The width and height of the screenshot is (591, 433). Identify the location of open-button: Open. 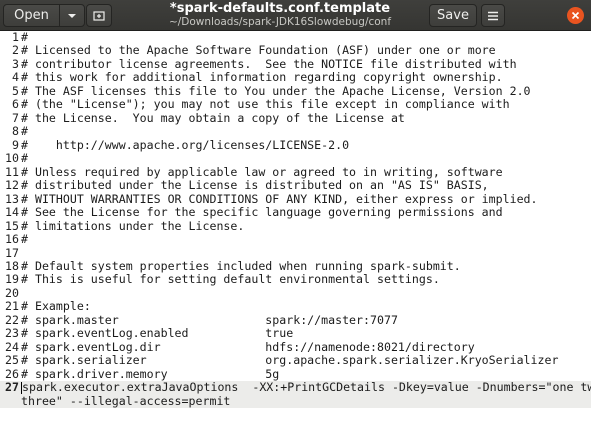
(31, 15).